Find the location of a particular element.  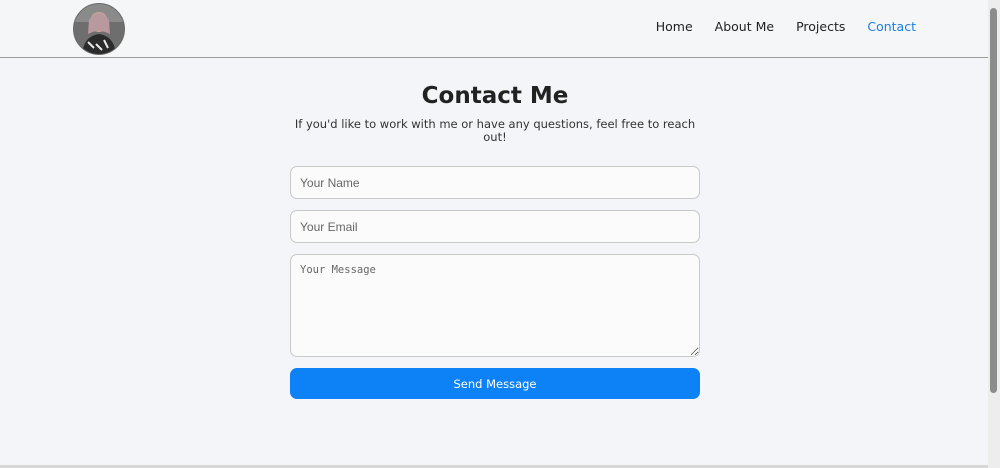

page-title: Contact Me is located at coordinates (495, 96).